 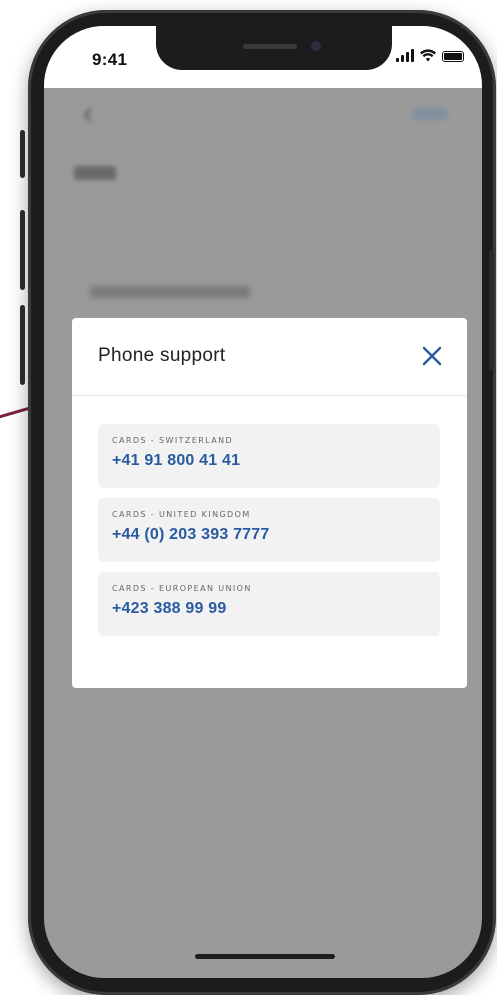 What do you see at coordinates (269, 609) in the screenshot?
I see `contact-phone-link: +423 388 99 99` at bounding box center [269, 609].